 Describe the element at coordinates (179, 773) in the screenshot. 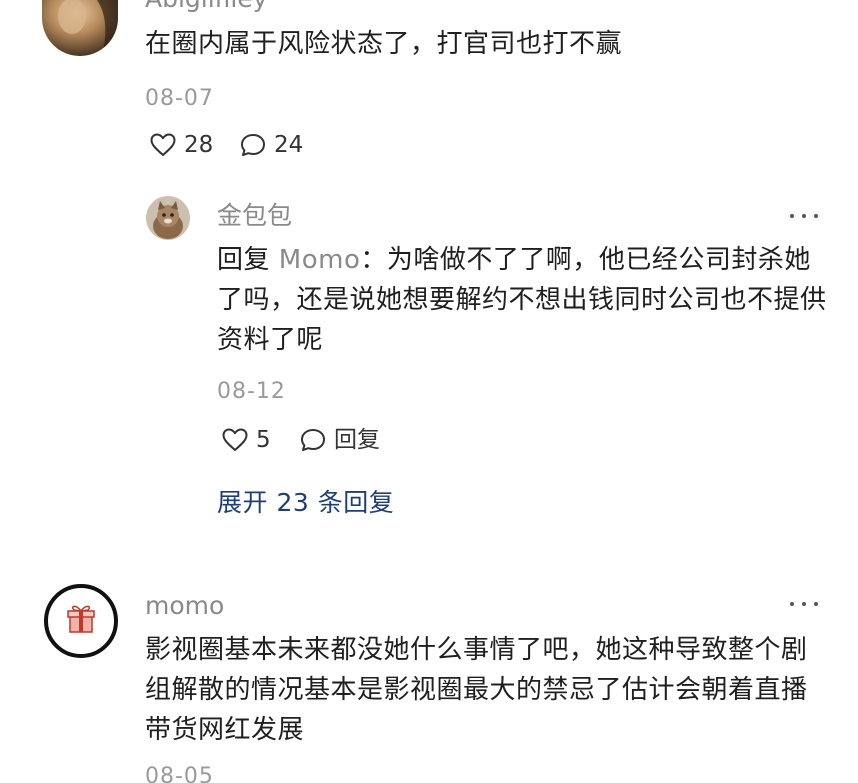

I see `comment-date: 08-05` at that location.